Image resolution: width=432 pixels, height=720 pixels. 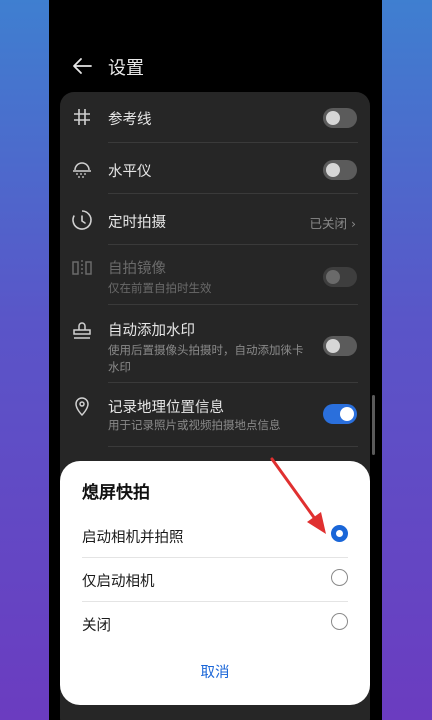 What do you see at coordinates (340, 414) in the screenshot?
I see `location-toggle` at bounding box center [340, 414].